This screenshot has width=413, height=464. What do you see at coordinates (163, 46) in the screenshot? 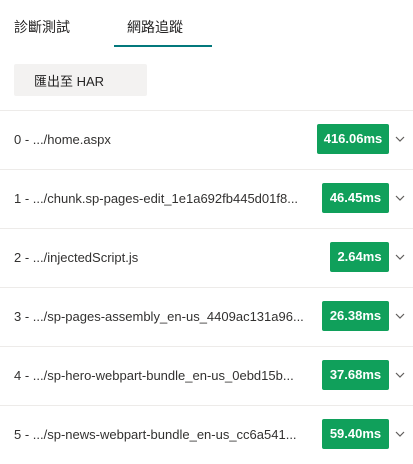
I see `selected-tab-indicator` at bounding box center [163, 46].